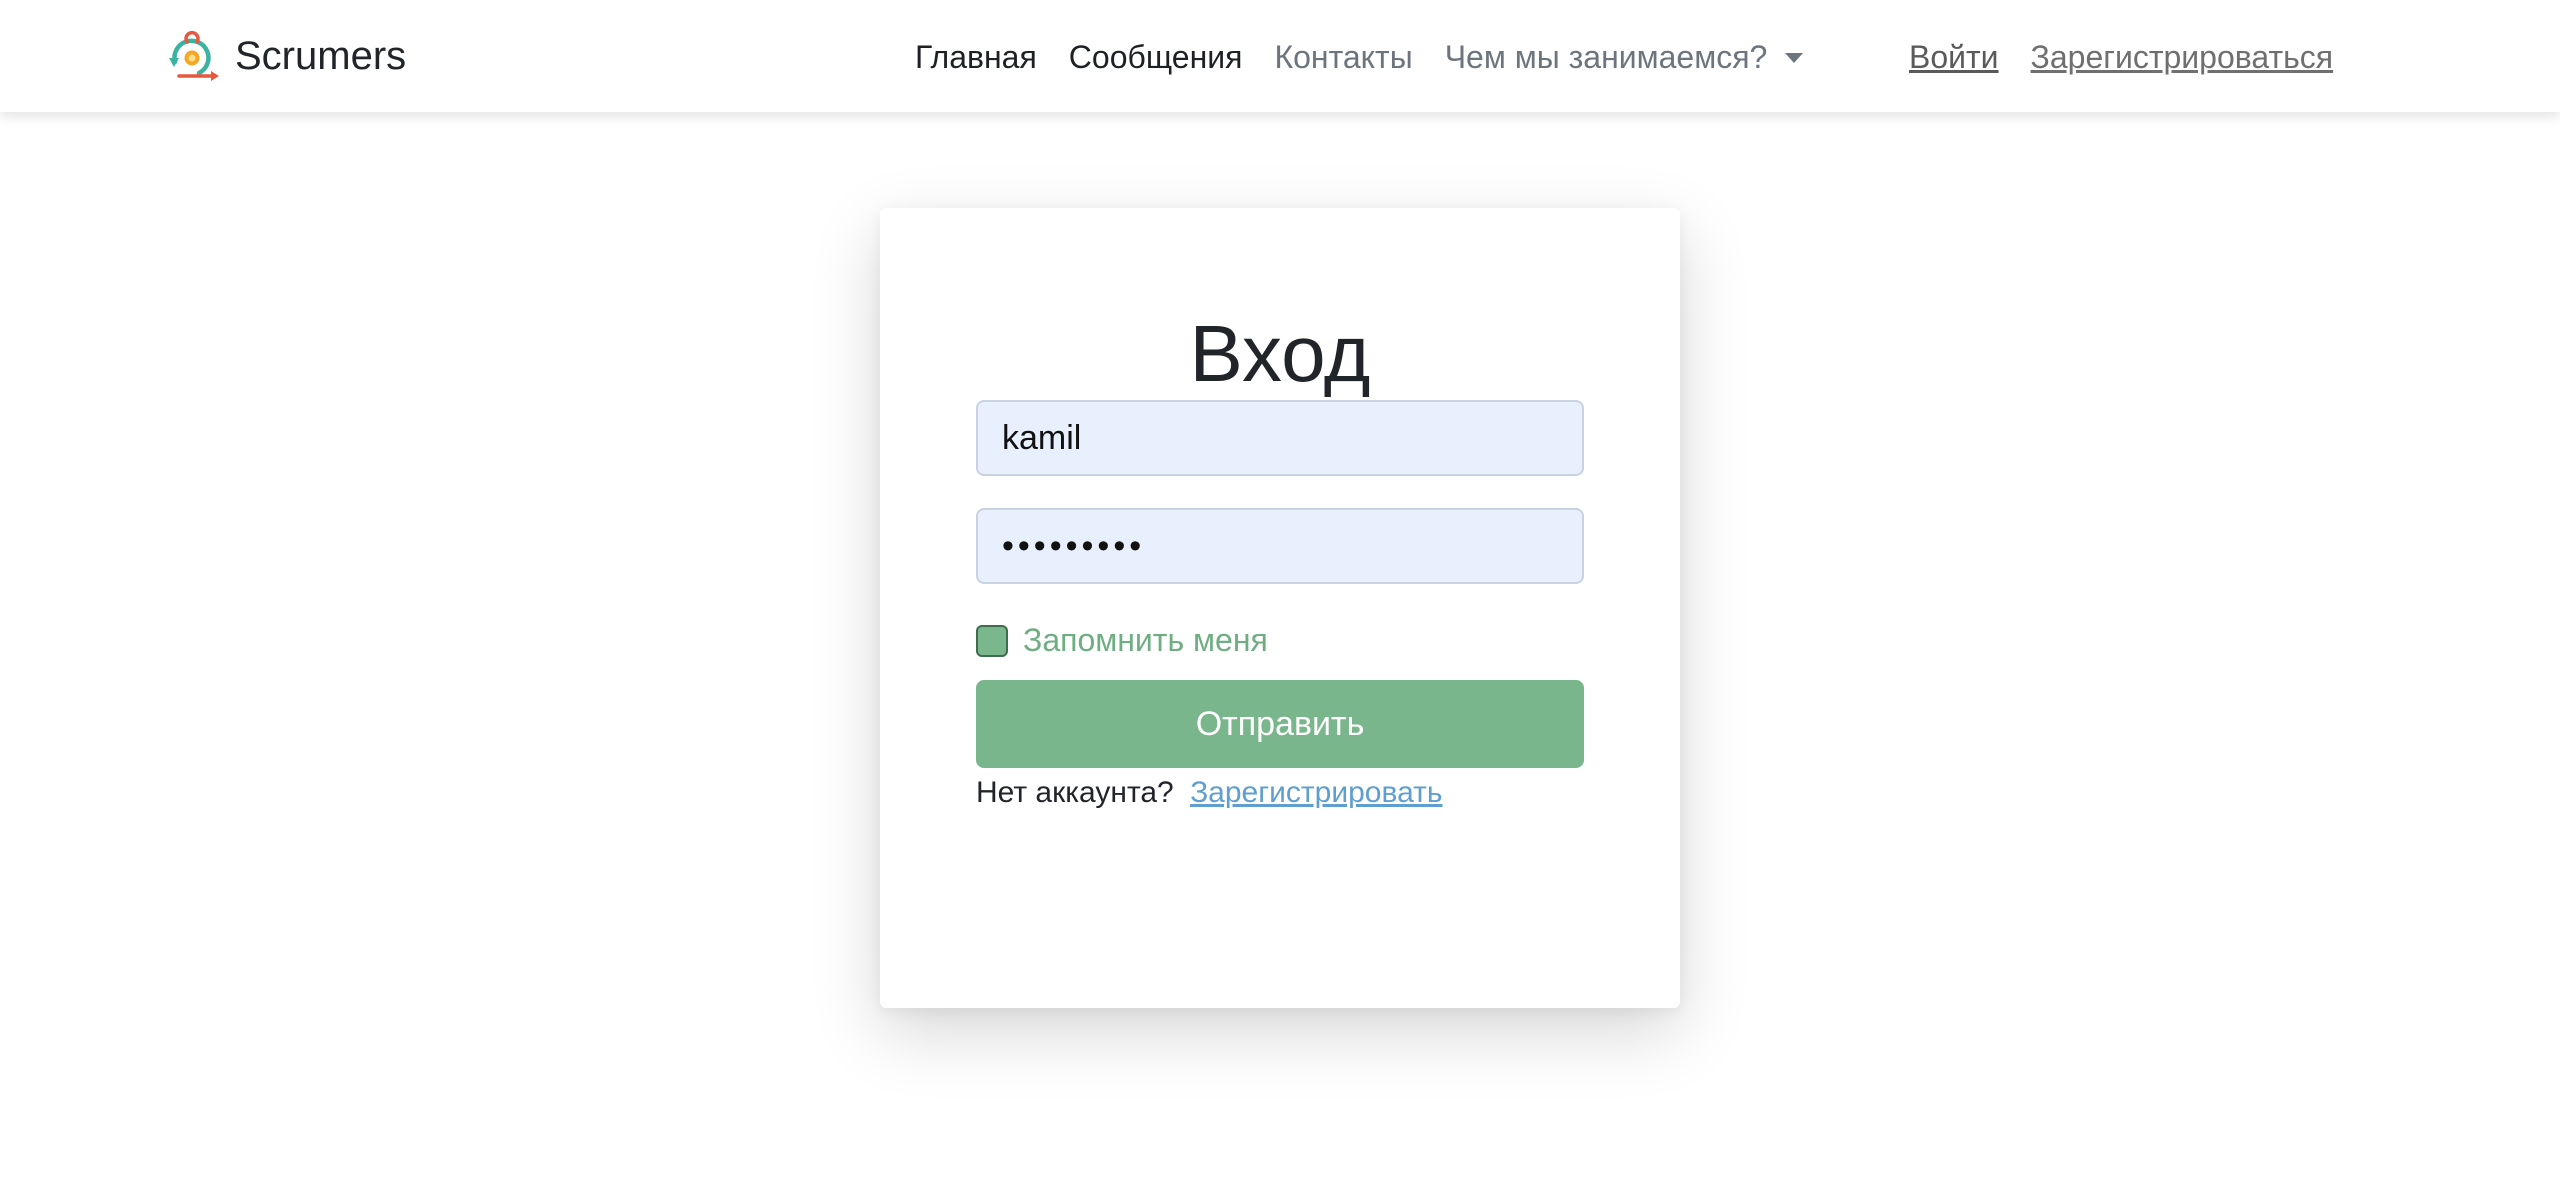 This screenshot has width=2560, height=1188. Describe the element at coordinates (1280, 724) in the screenshot. I see `submit-button: Отправить` at that location.